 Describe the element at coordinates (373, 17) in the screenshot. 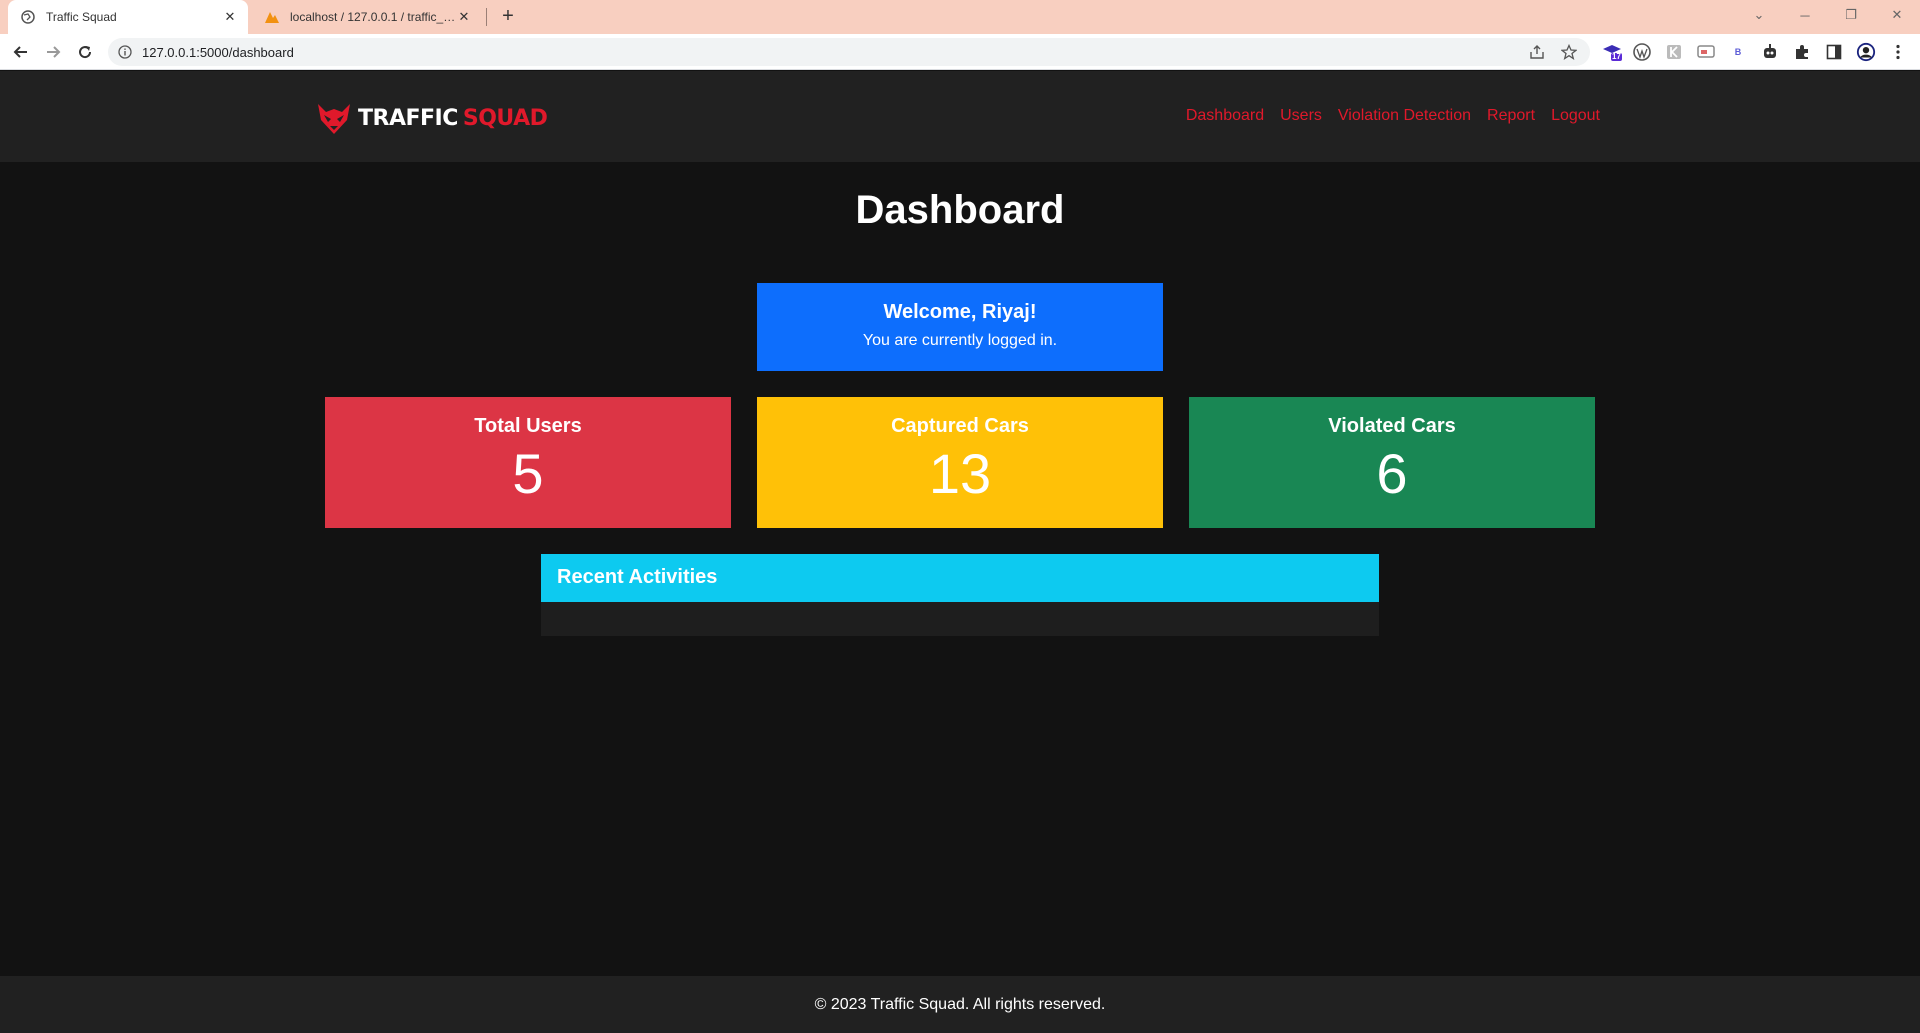

I see `tab-title: localhost / 127.0.0.1 / traffic_squad` at that location.